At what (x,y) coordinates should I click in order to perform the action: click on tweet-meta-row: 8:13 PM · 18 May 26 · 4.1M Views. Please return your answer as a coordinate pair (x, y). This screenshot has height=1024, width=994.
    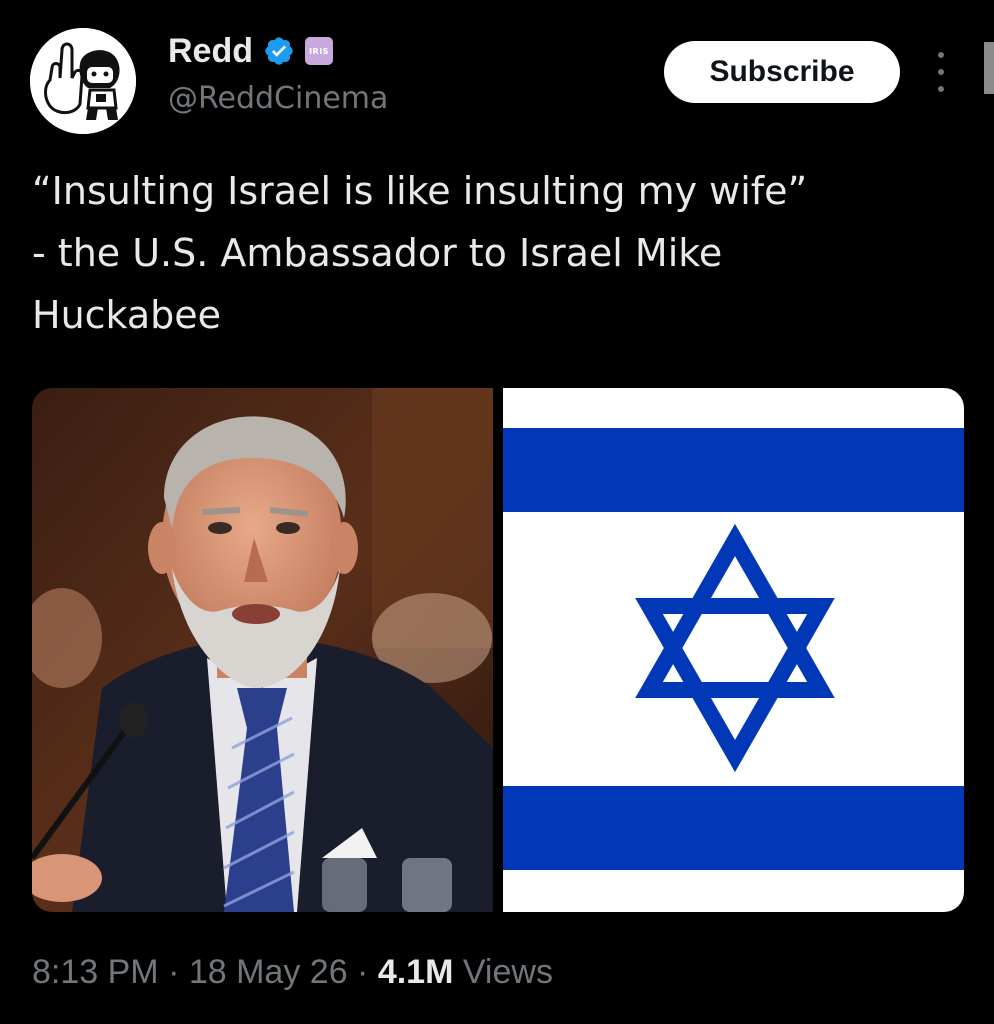
    Looking at the image, I should click on (292, 972).